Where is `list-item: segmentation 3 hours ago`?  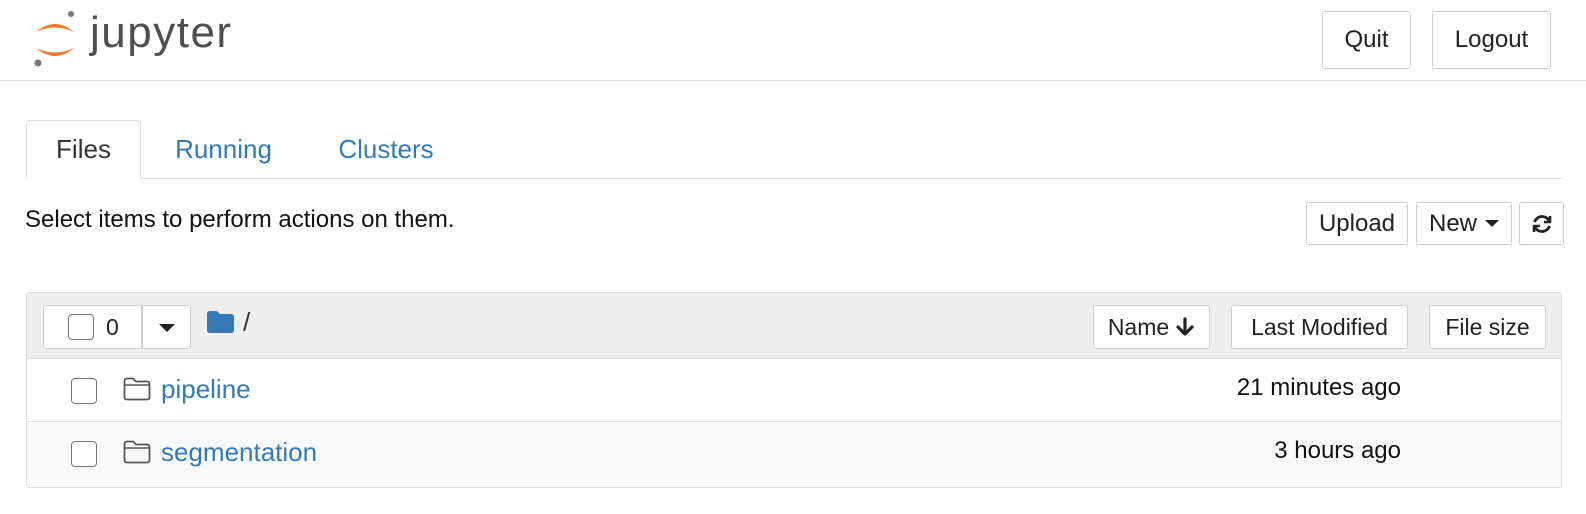
list-item: segmentation 3 hours ago is located at coordinates (794, 454).